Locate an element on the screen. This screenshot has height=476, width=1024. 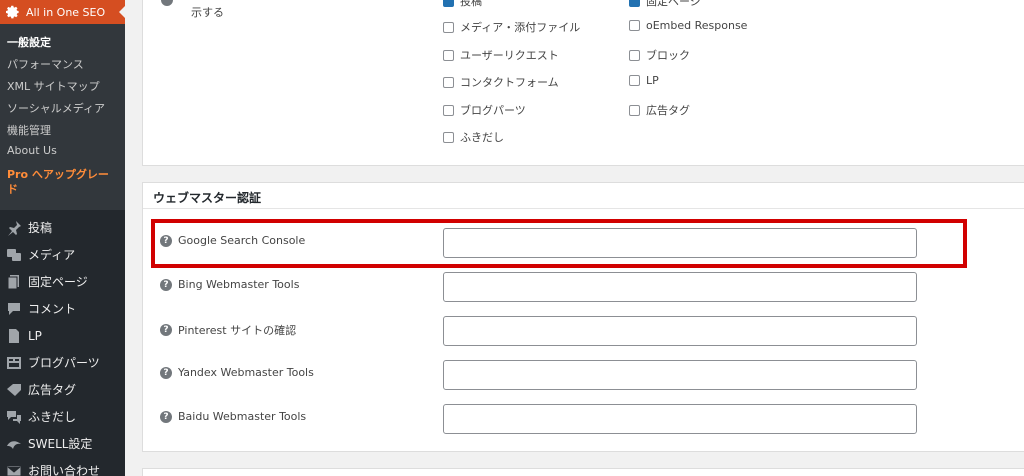
checkbox-label: ブログパーツ is located at coordinates (493, 110).